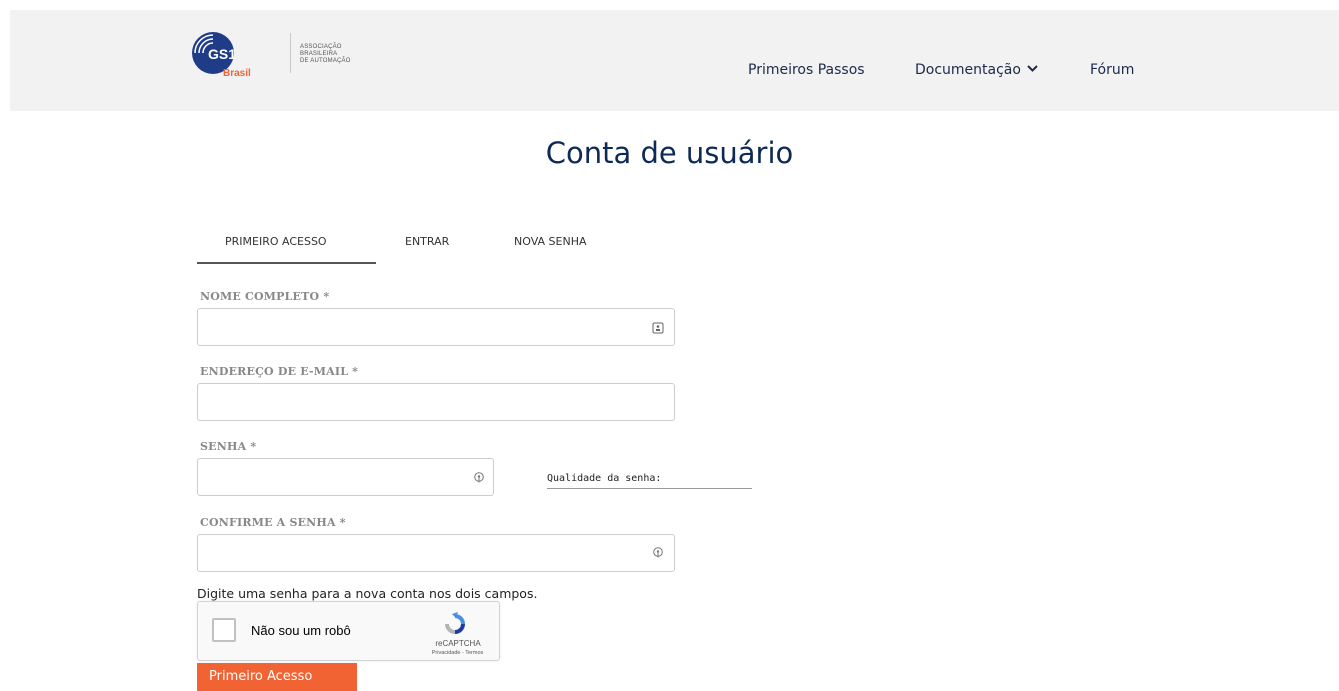 This screenshot has height=691, width=1339. I want to click on recaptcha-links: Privacidade - Termos, so click(457, 653).